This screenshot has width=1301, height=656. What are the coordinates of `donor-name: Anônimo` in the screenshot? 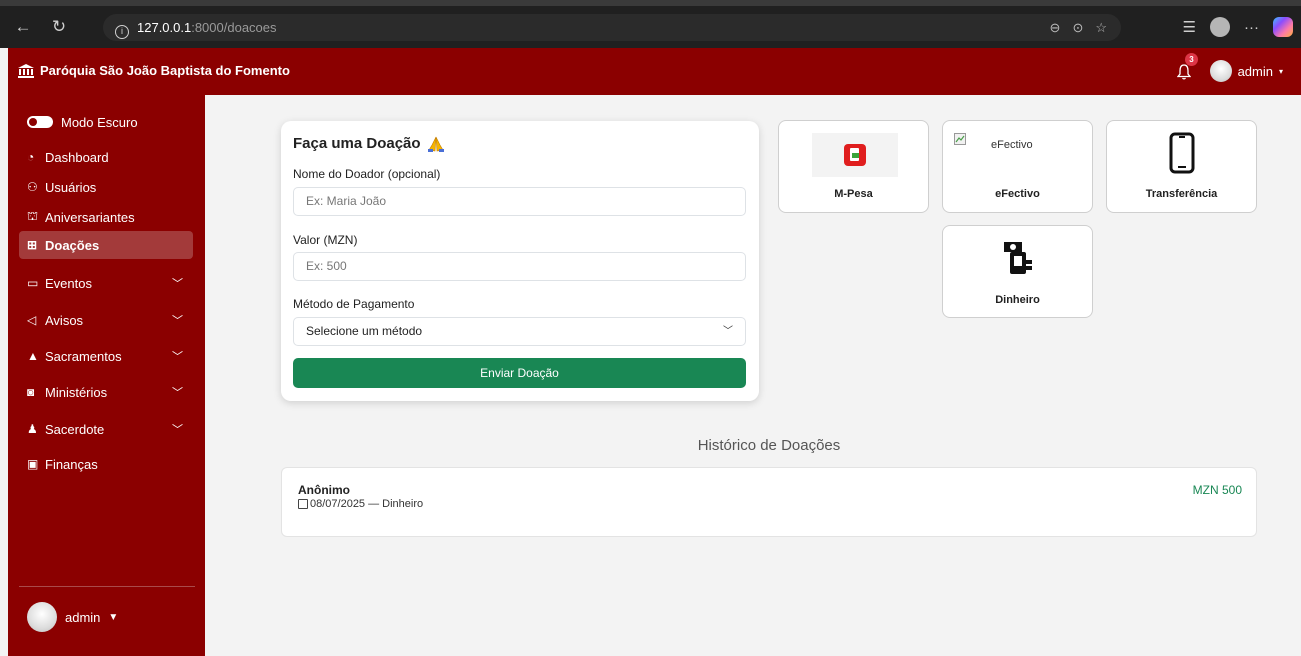 It's located at (324, 490).